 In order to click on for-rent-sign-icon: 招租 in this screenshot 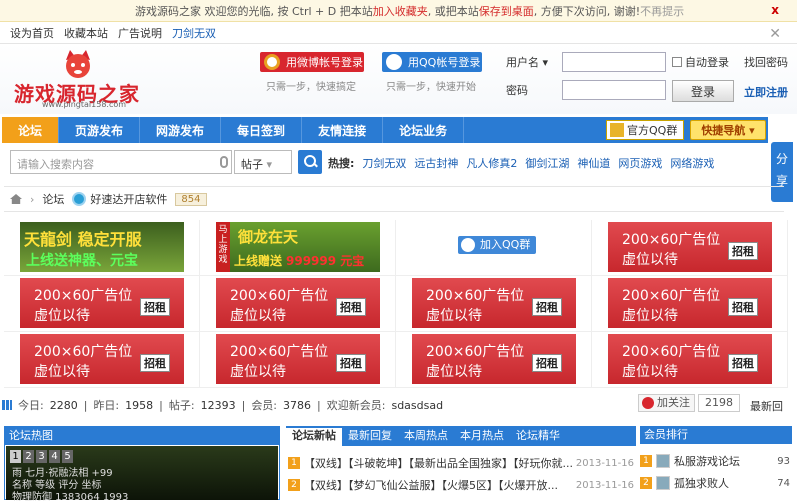, I will do `click(155, 303)`.